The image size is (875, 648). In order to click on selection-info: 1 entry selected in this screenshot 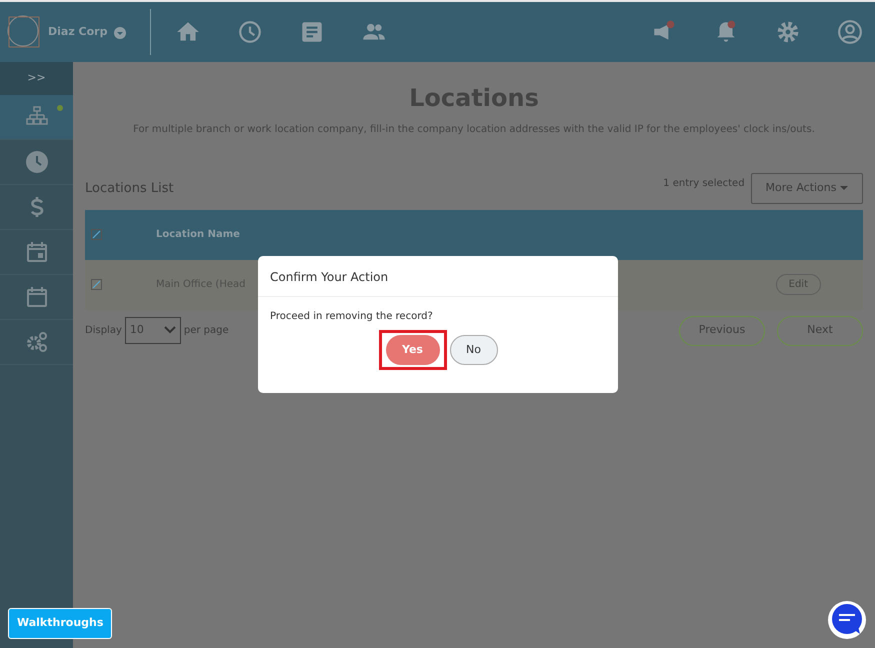, I will do `click(704, 184)`.